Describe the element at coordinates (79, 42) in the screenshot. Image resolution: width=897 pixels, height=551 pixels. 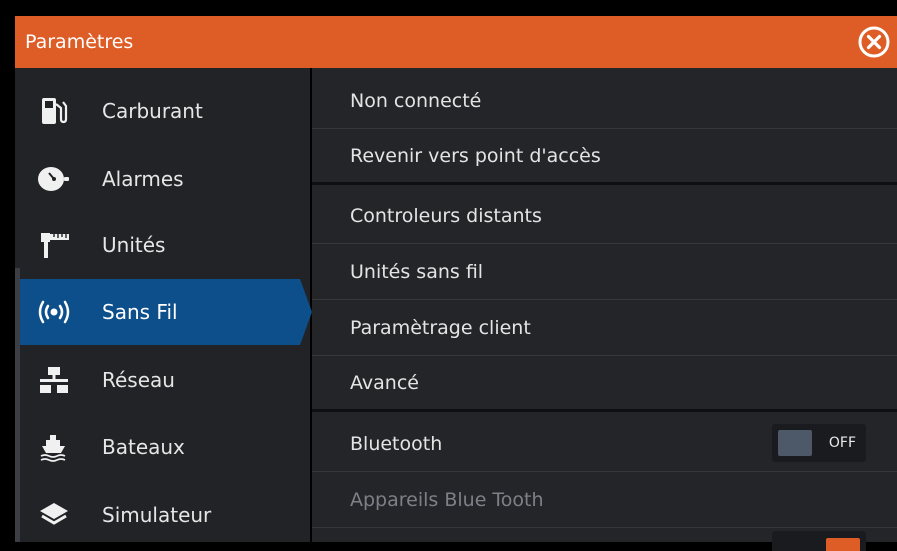
I see `window-title: Paramètres` at that location.